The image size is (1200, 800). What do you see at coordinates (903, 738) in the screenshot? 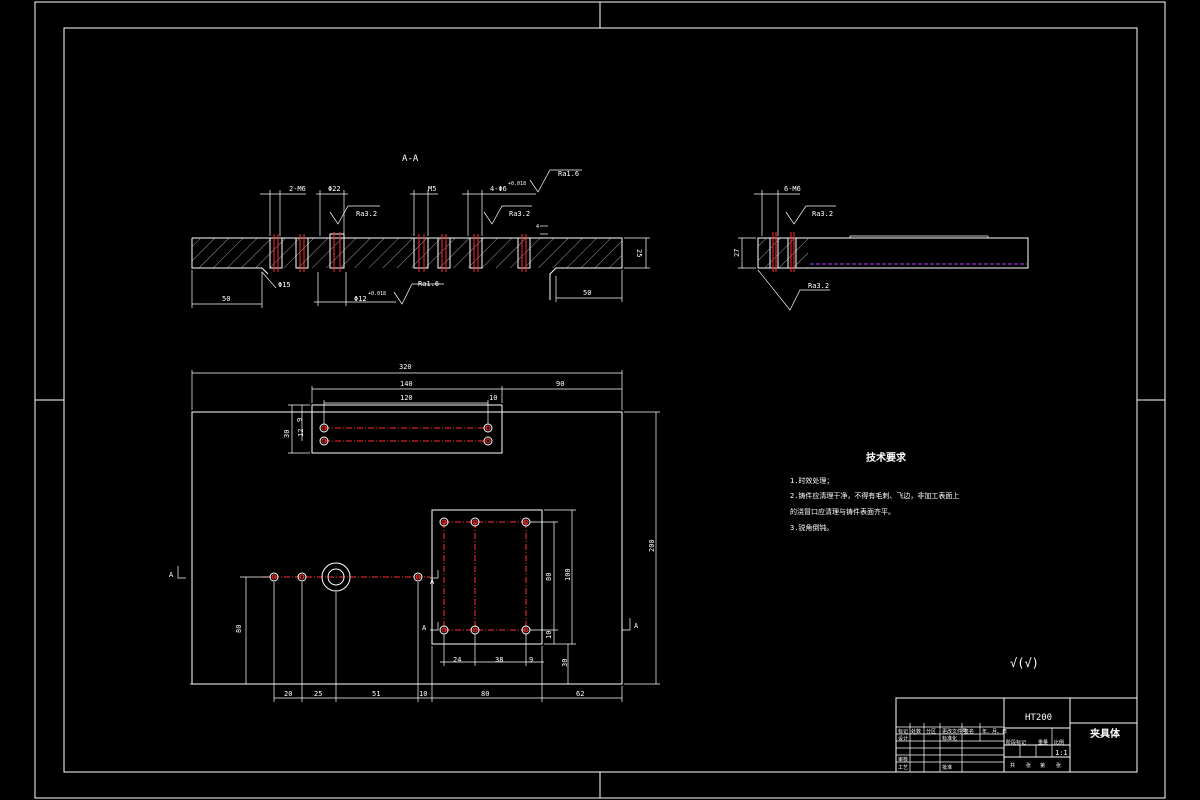
I see `tb-label-6: 设计` at bounding box center [903, 738].